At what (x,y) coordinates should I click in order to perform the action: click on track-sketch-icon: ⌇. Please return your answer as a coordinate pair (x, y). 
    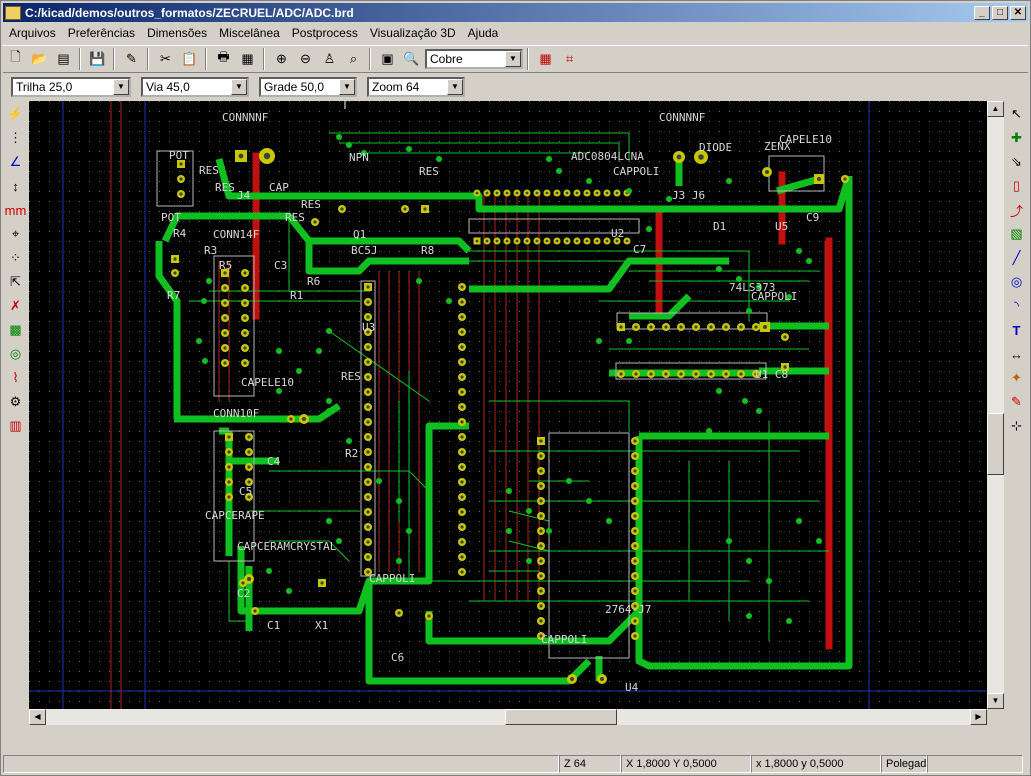
    Looking at the image, I should click on (15, 378).